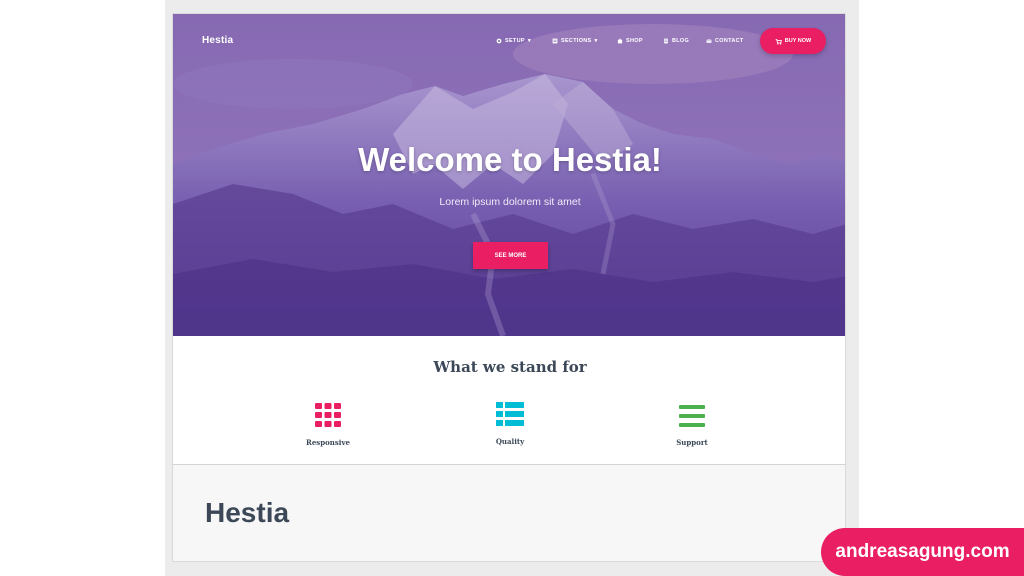 The height and width of the screenshot is (576, 1024). I want to click on hero-subtitle: Lorem ipsum dolorem sit amet, so click(510, 202).